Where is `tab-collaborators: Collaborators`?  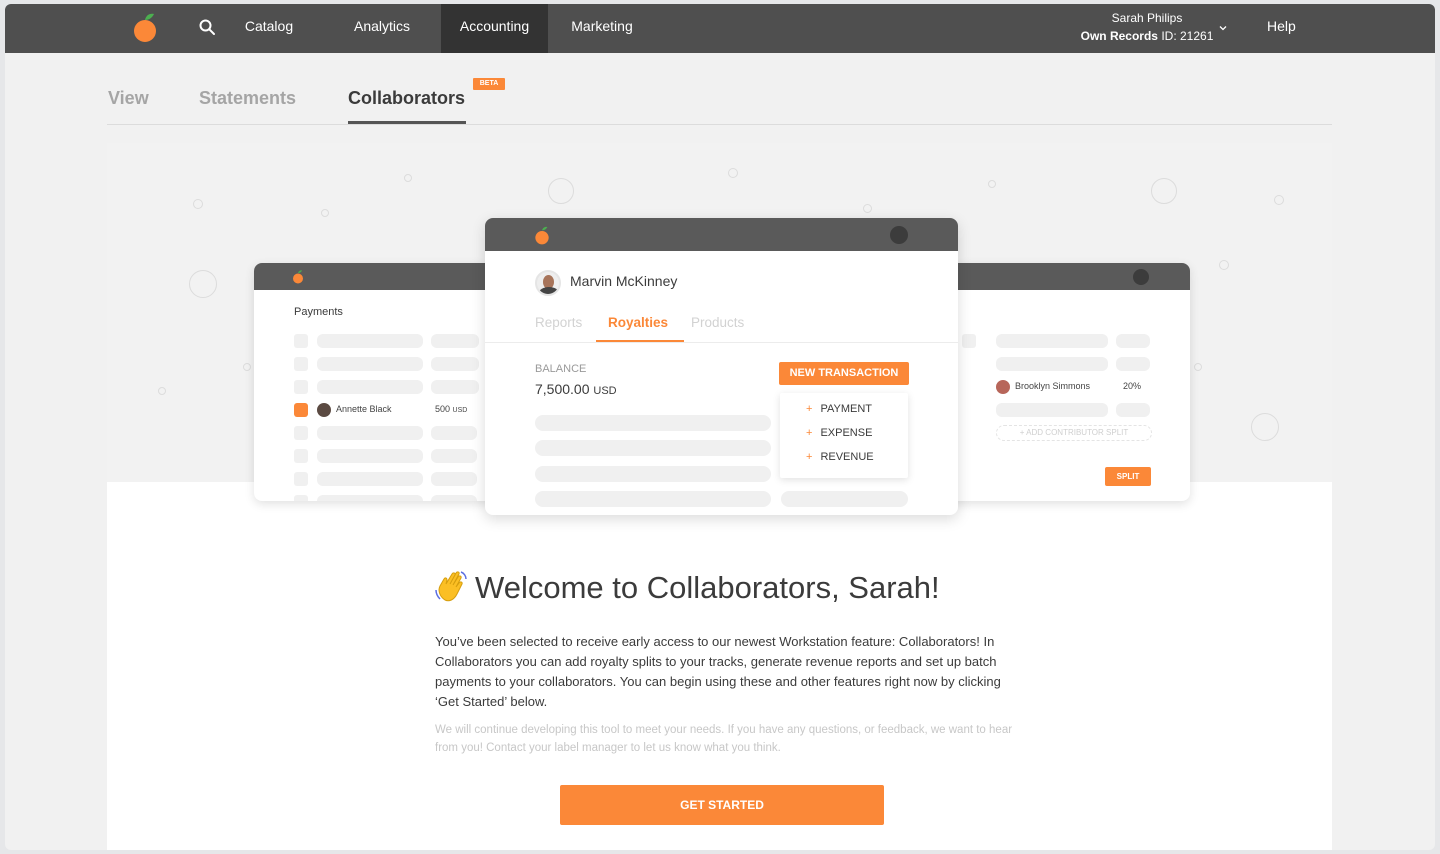 tab-collaborators: Collaborators is located at coordinates (406, 98).